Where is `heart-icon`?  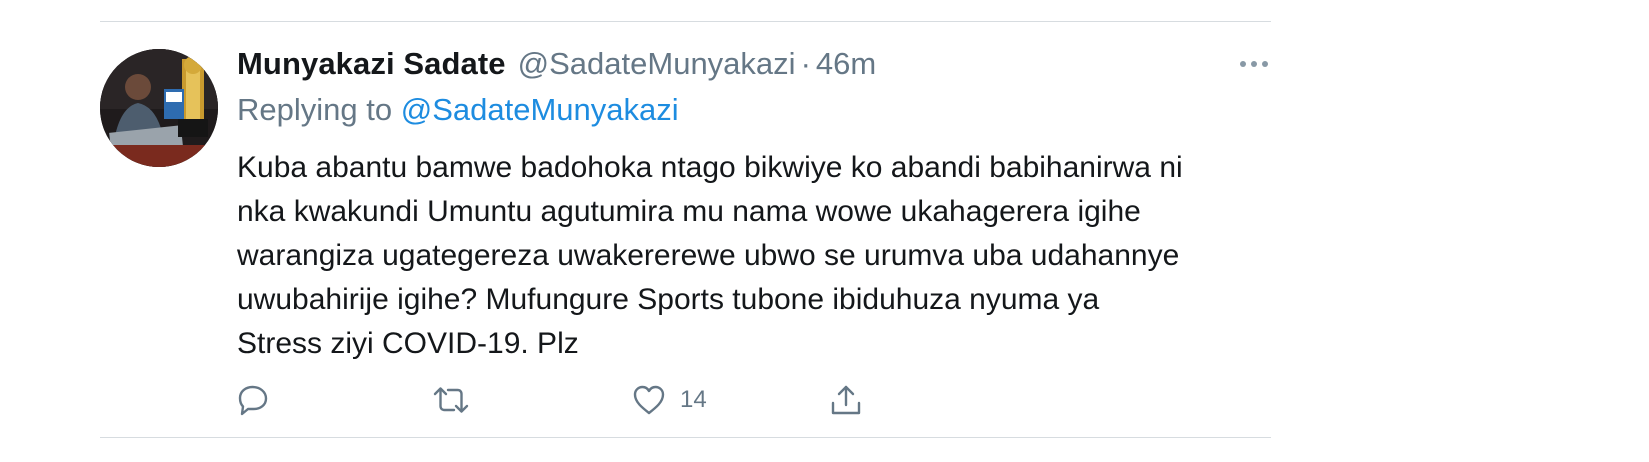 heart-icon is located at coordinates (649, 400).